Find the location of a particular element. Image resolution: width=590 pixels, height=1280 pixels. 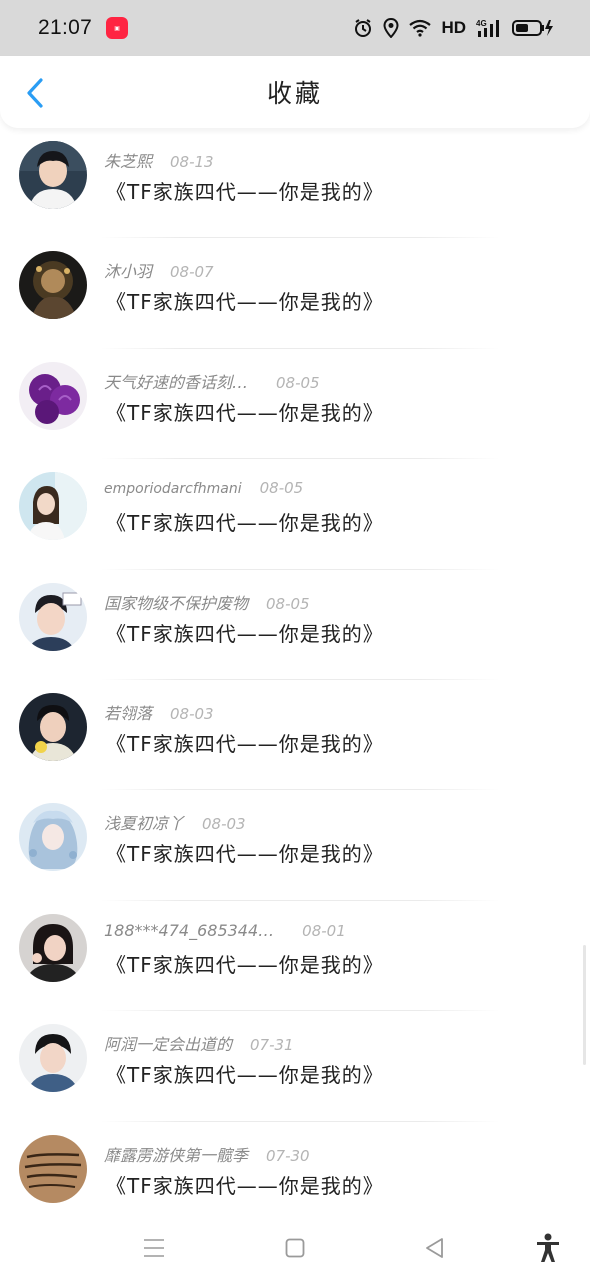

accessibility-icon is located at coordinates (548, 1247).